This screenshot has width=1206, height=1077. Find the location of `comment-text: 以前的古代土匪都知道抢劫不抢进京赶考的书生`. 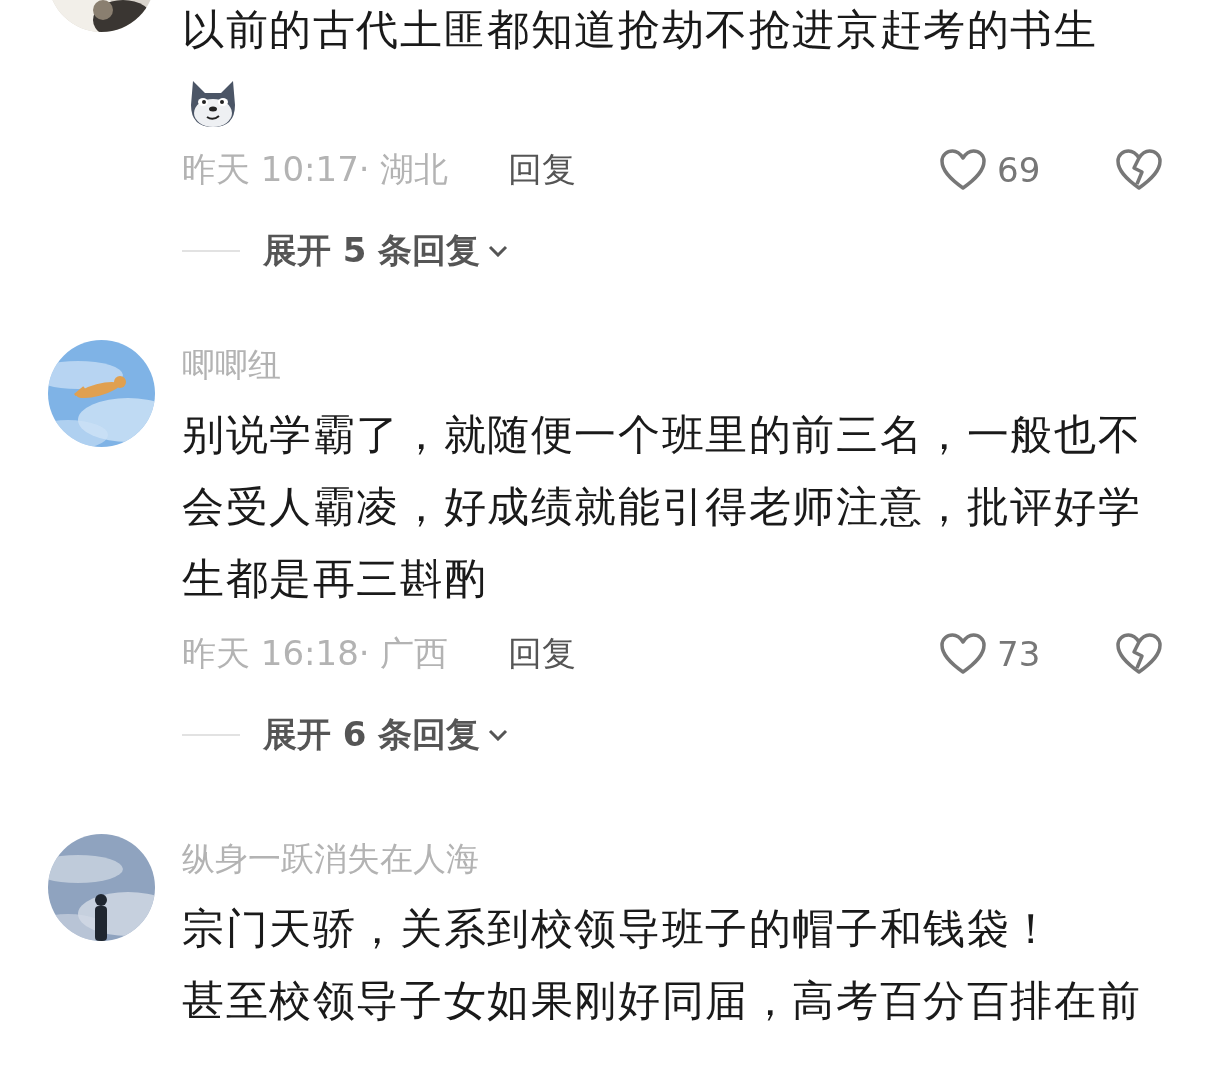

comment-text: 以前的古代土匪都知道抢劫不抢进京赶考的书生 is located at coordinates (640, 30).